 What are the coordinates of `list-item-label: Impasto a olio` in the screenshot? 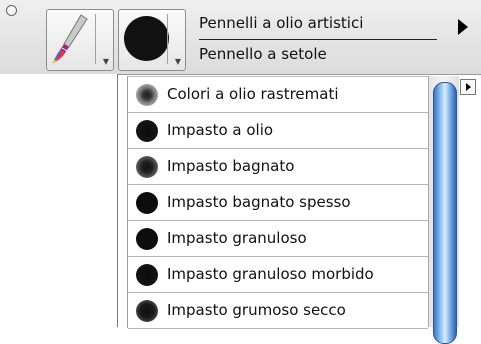 It's located at (220, 130).